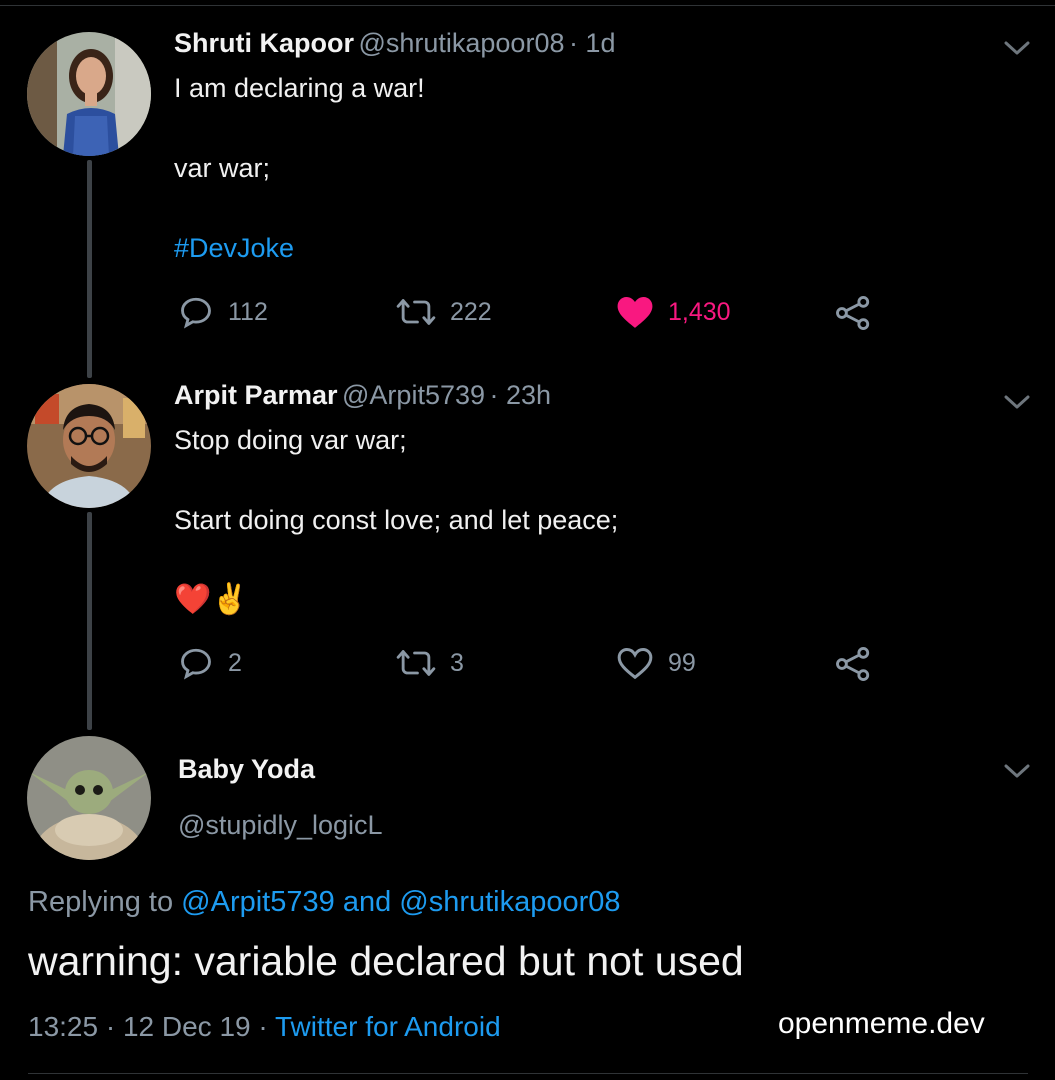 This screenshot has height=1080, width=1055. Describe the element at coordinates (396, 520) in the screenshot. I see `tweet-text-line: Start doing const love; and let peace;` at that location.